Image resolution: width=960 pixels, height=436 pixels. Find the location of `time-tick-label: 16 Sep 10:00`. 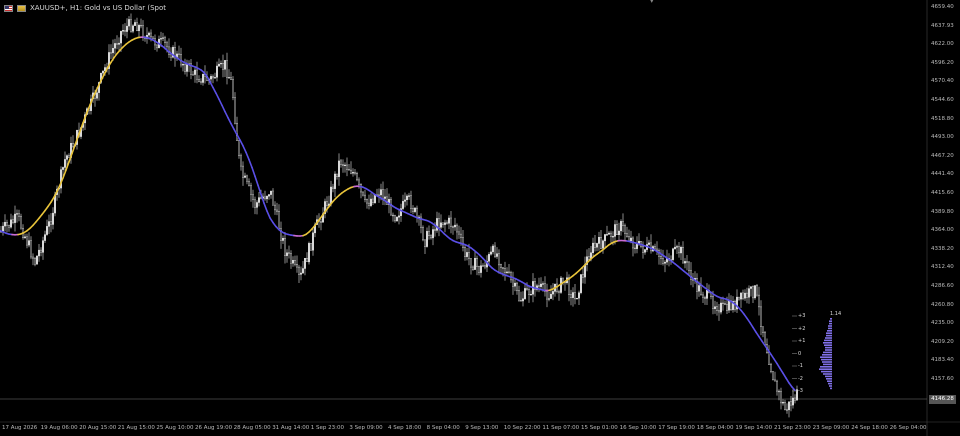

time-tick-label: 16 Sep 10:00 is located at coordinates (638, 428).